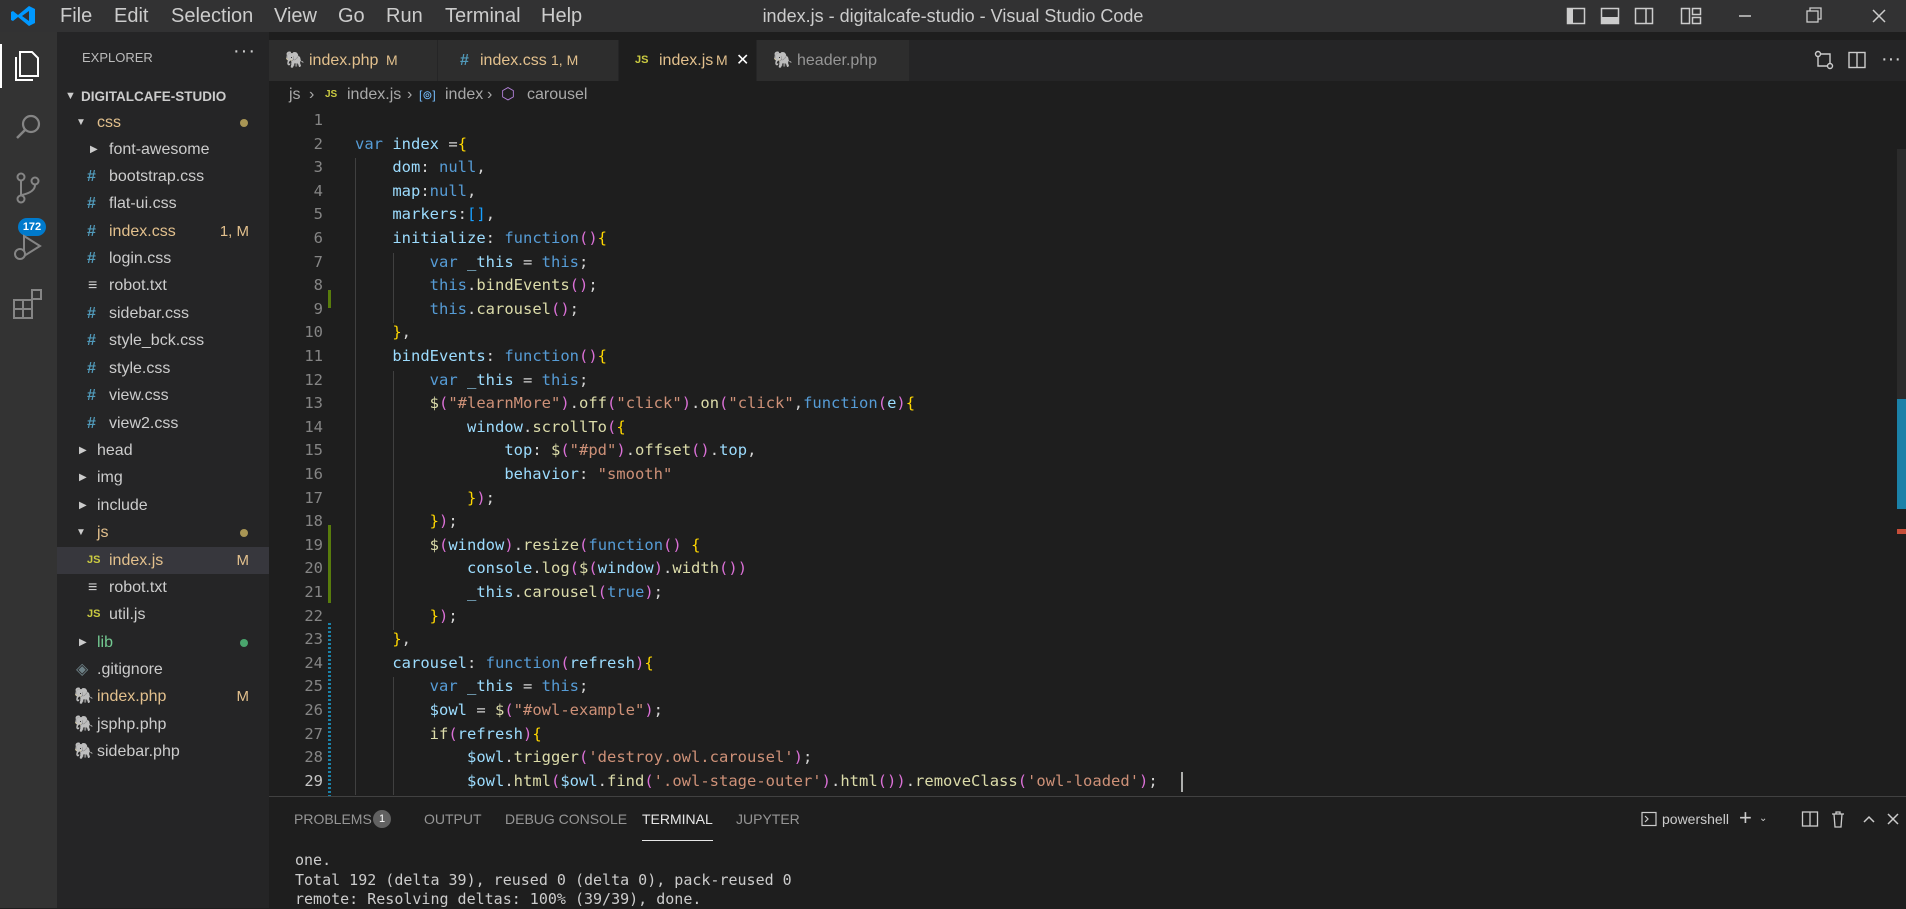  Describe the element at coordinates (404, 16) in the screenshot. I see `menu-run: Run` at that location.